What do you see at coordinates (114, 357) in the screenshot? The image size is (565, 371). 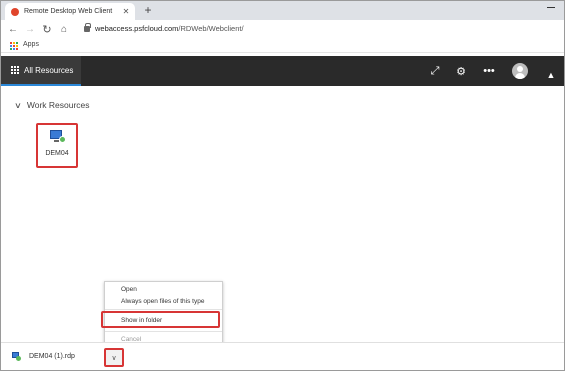 I see `download-menu-button: ∨` at bounding box center [114, 357].